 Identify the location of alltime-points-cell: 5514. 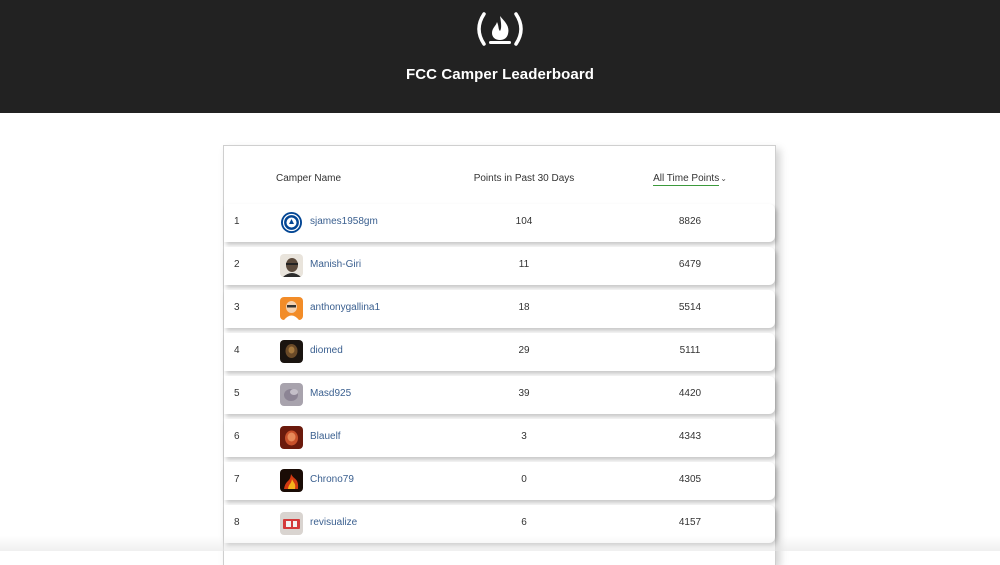
(690, 307).